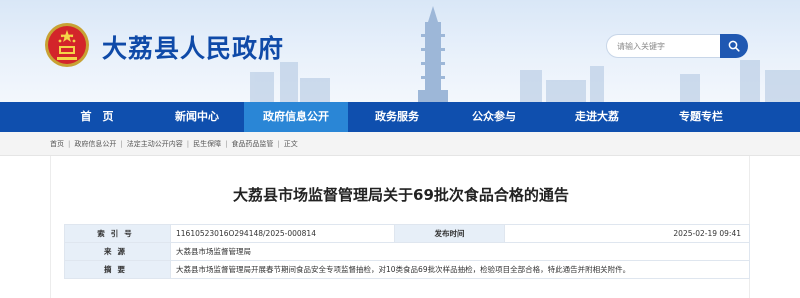 Image resolution: width=800 pixels, height=298 pixels. Describe the element at coordinates (597, 117) in the screenshot. I see `nav-item-about: 走进大荔` at that location.